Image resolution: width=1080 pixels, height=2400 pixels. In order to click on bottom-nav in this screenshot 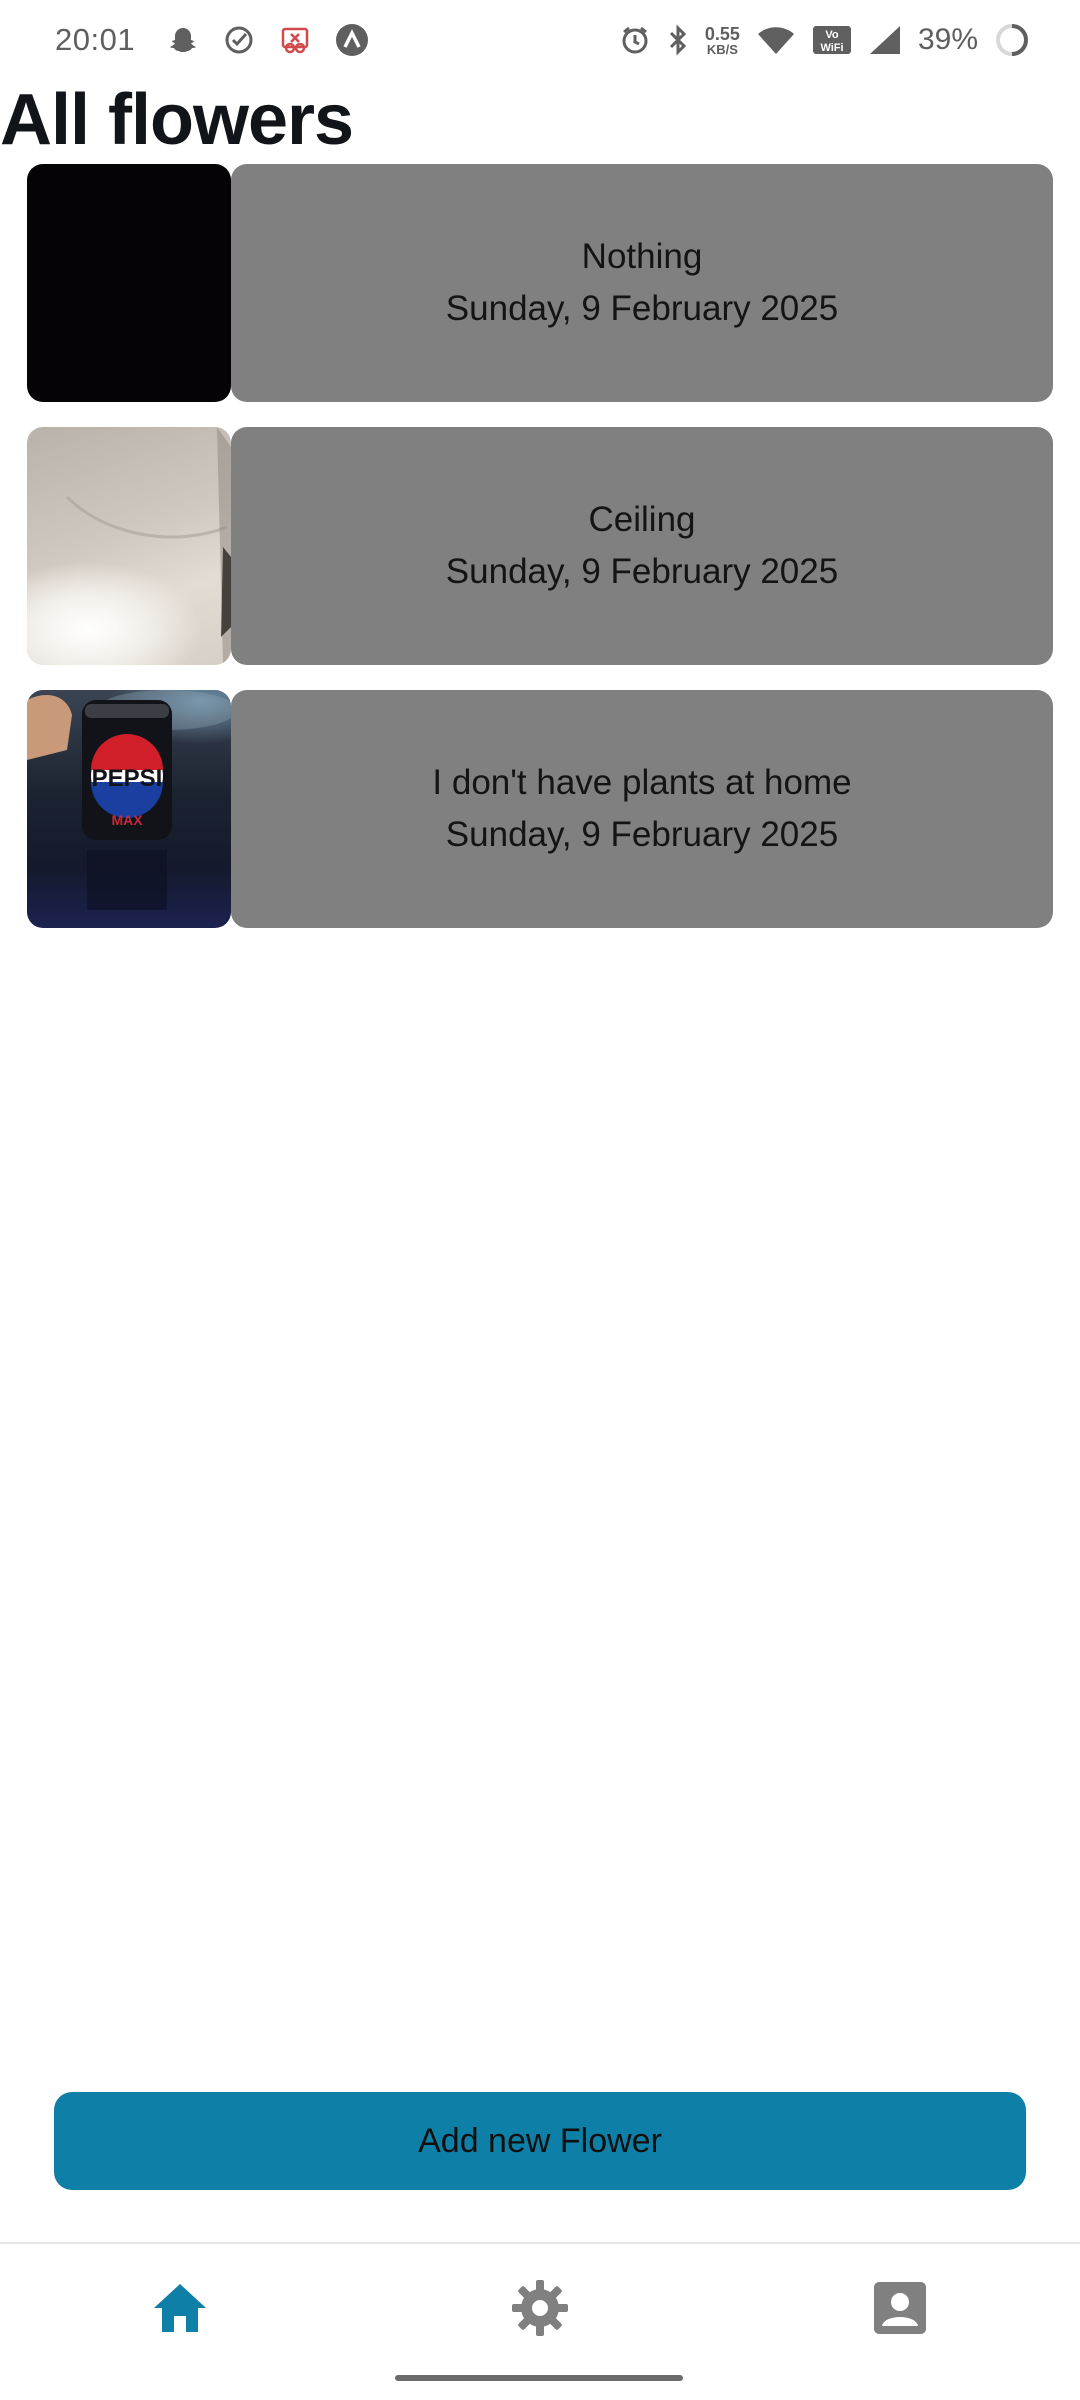, I will do `click(540, 2303)`.